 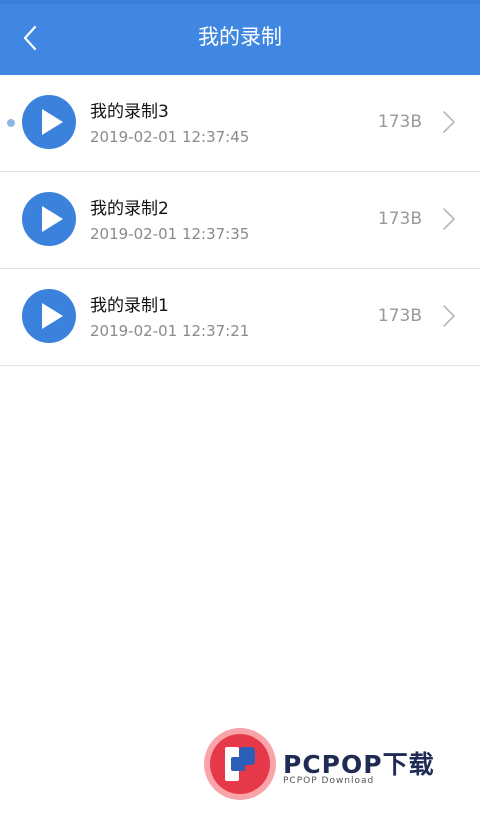 What do you see at coordinates (11, 123) in the screenshot?
I see `unread-dot` at bounding box center [11, 123].